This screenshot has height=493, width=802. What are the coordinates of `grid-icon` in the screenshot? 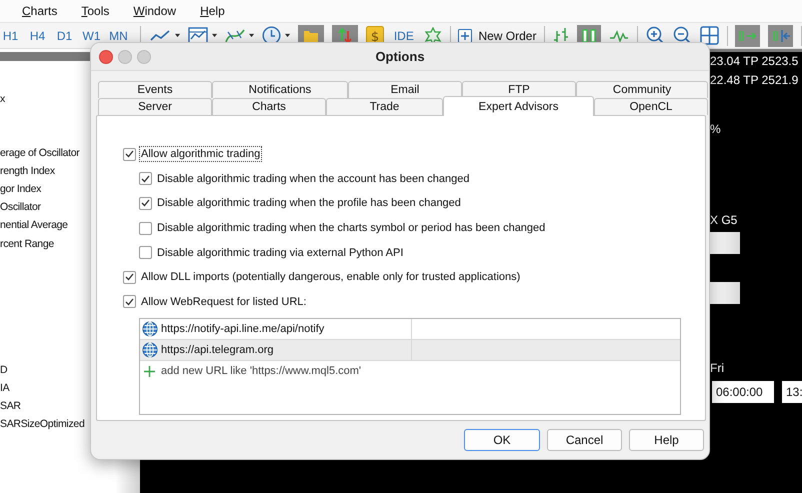 It's located at (709, 35).